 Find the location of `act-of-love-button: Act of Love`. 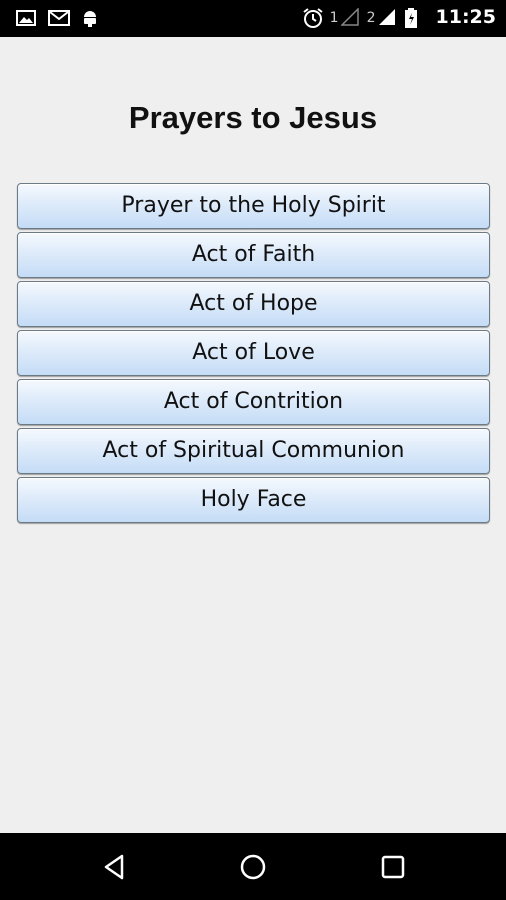

act-of-love-button: Act of Love is located at coordinates (253, 353).